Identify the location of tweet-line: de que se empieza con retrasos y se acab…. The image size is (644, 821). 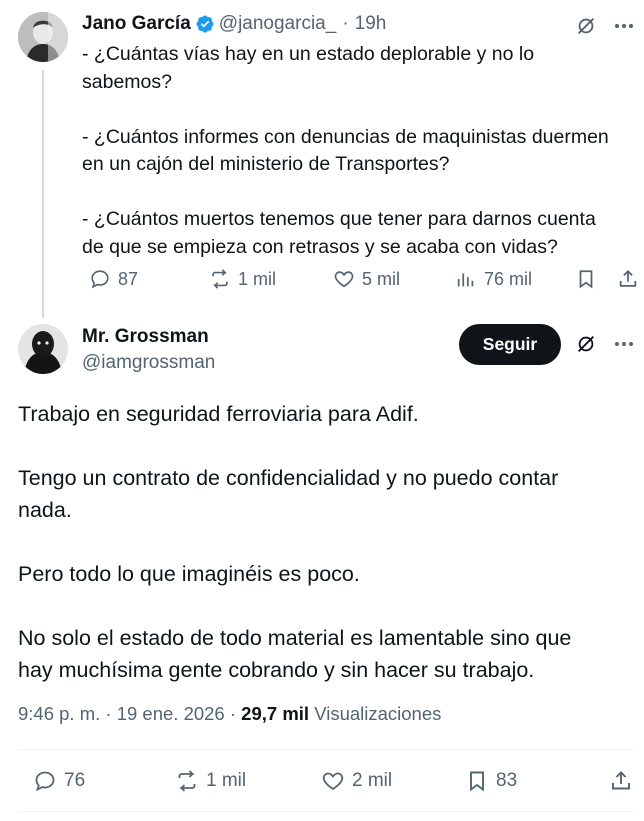
(320, 246).